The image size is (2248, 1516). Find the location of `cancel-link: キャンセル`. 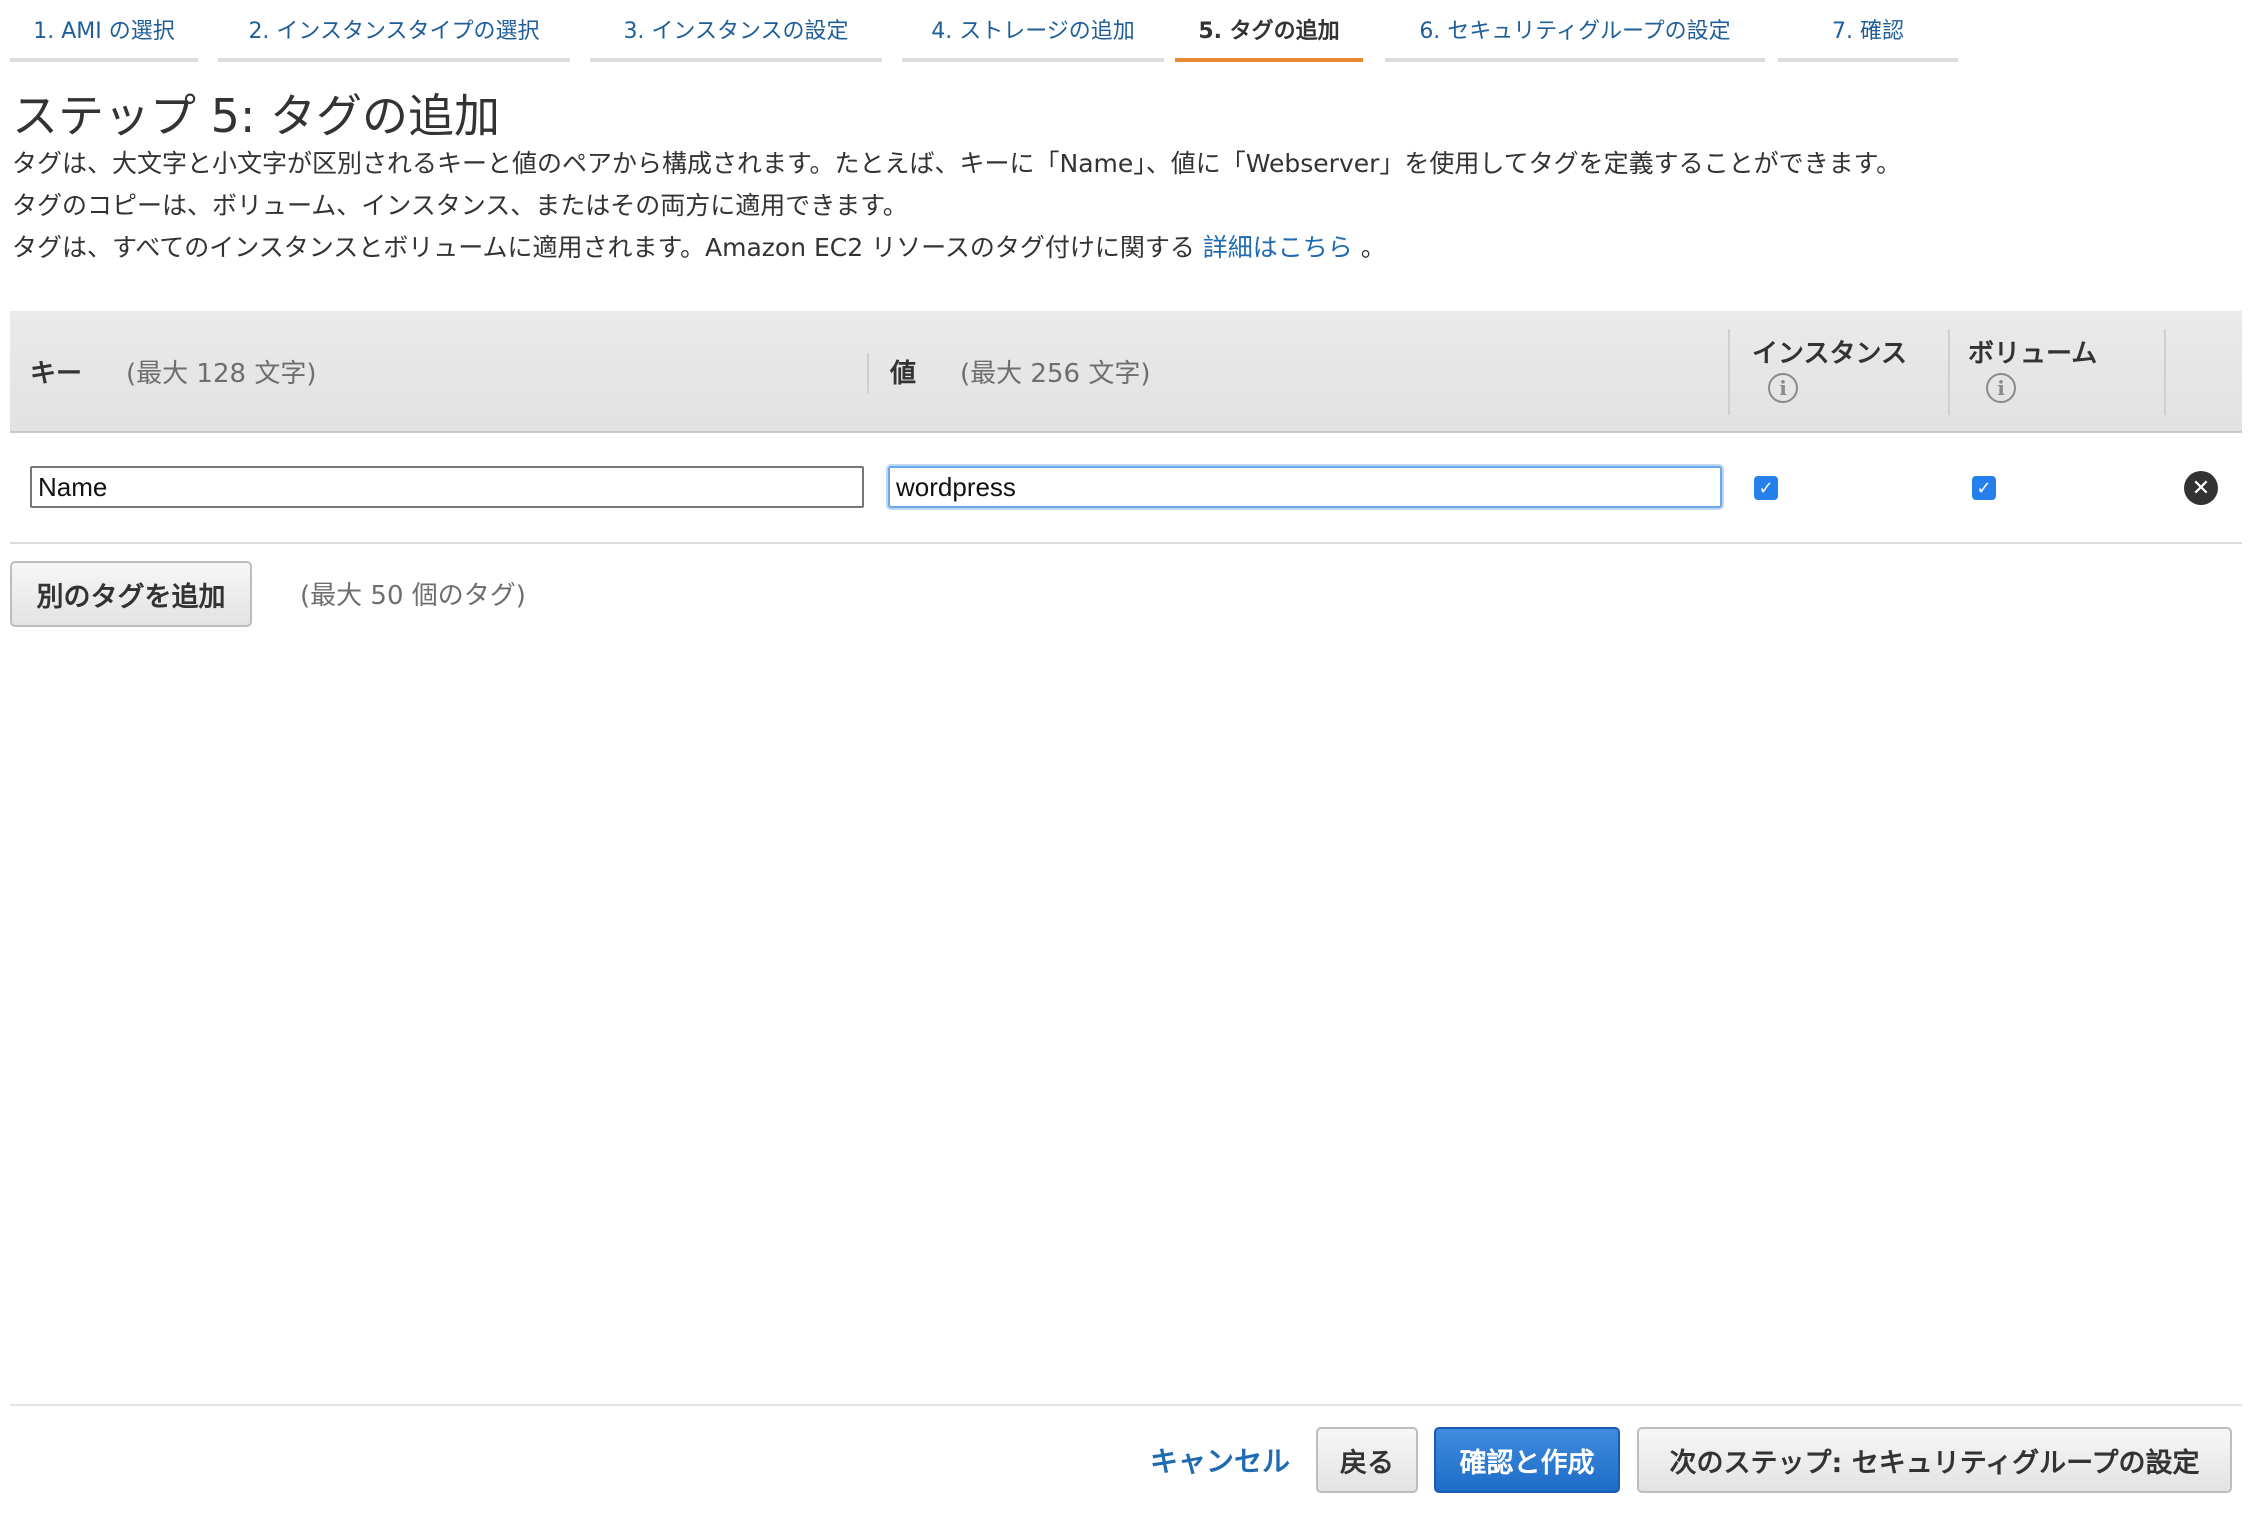

cancel-link: キャンセル is located at coordinates (1220, 1460).